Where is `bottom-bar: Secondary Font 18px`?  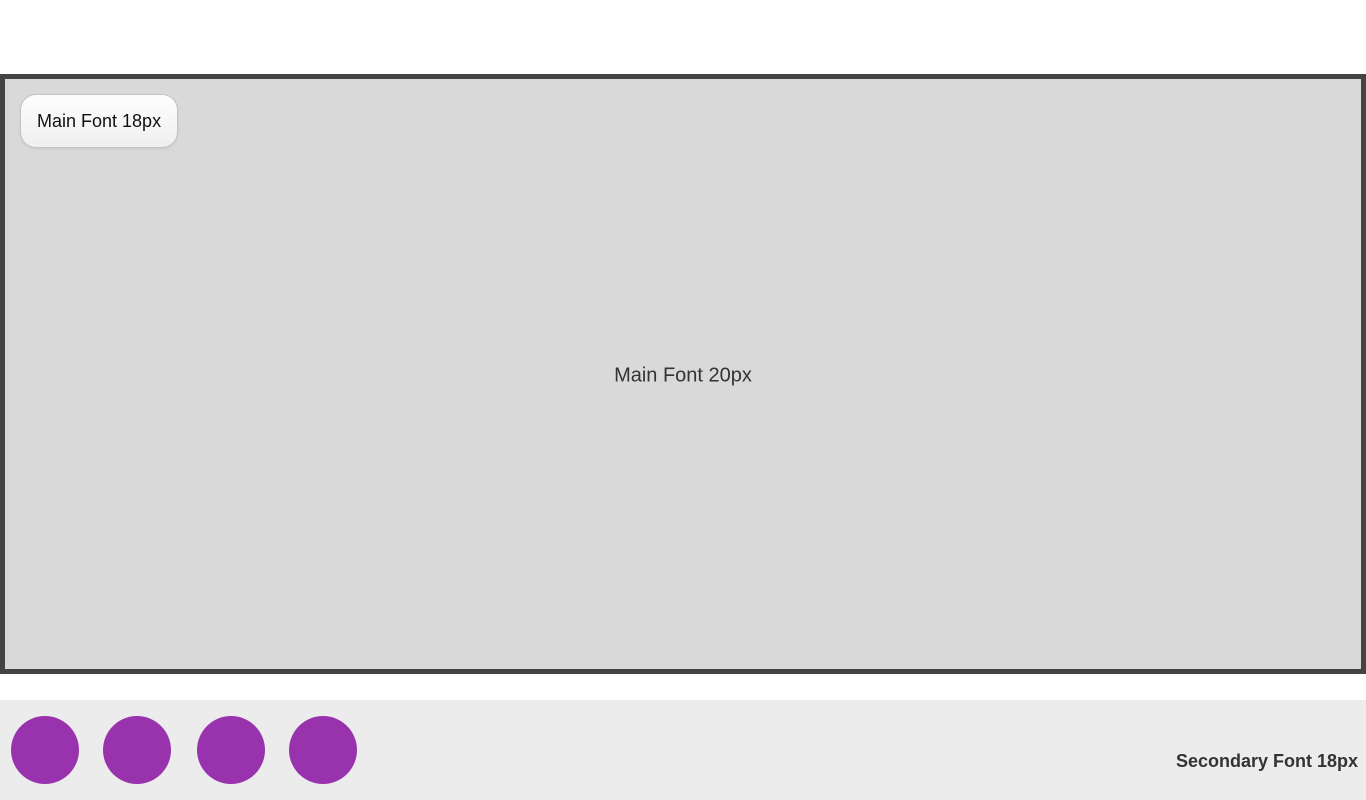
bottom-bar: Secondary Font 18px is located at coordinates (683, 750).